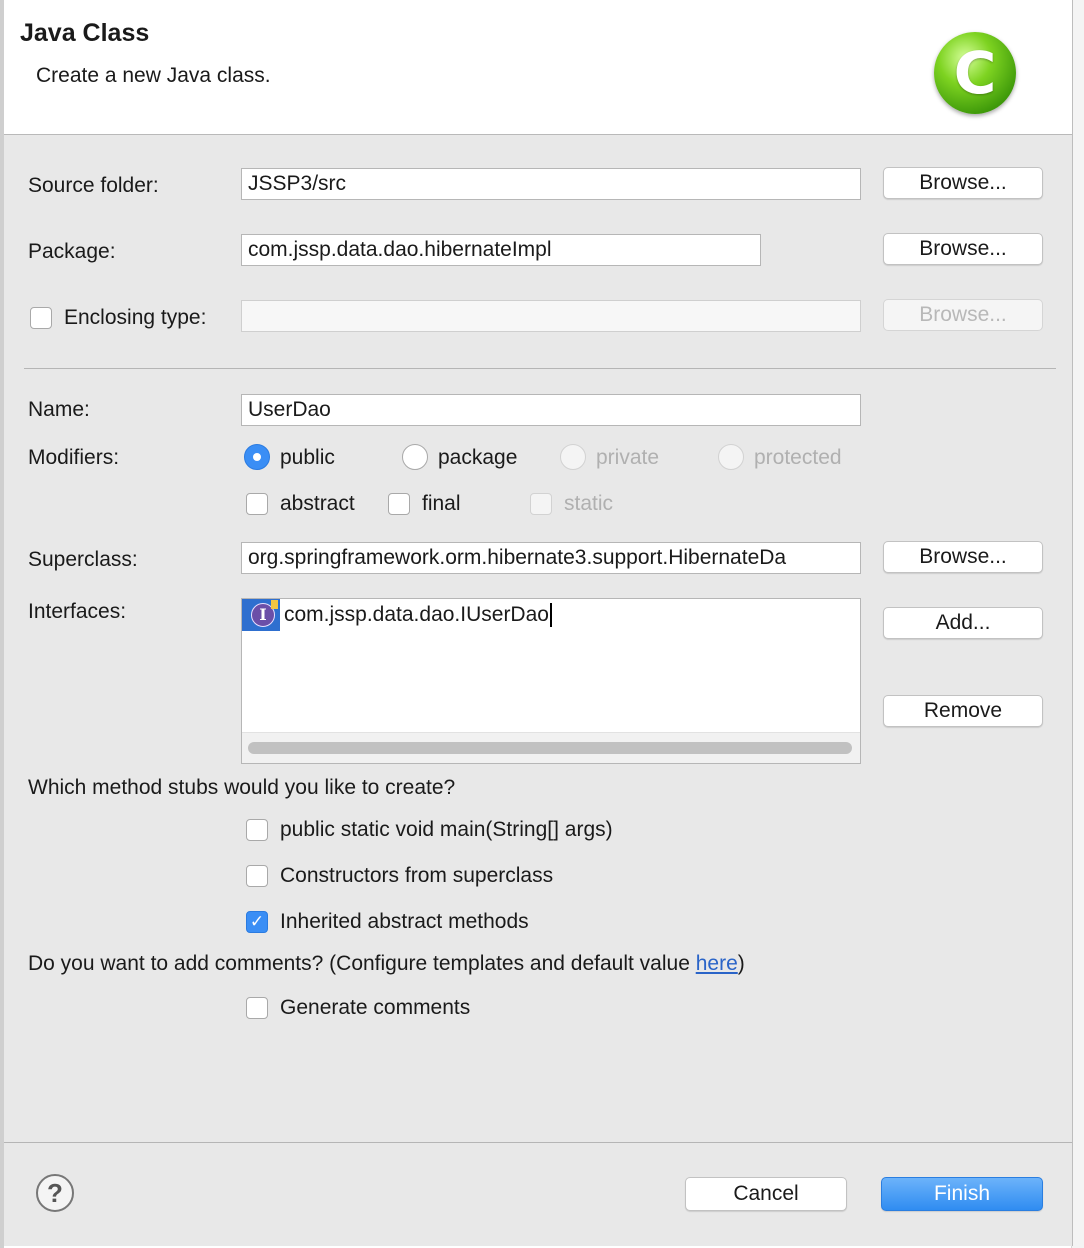 The height and width of the screenshot is (1248, 1084). What do you see at coordinates (93, 185) in the screenshot?
I see `source-folder-label: Source folder:` at bounding box center [93, 185].